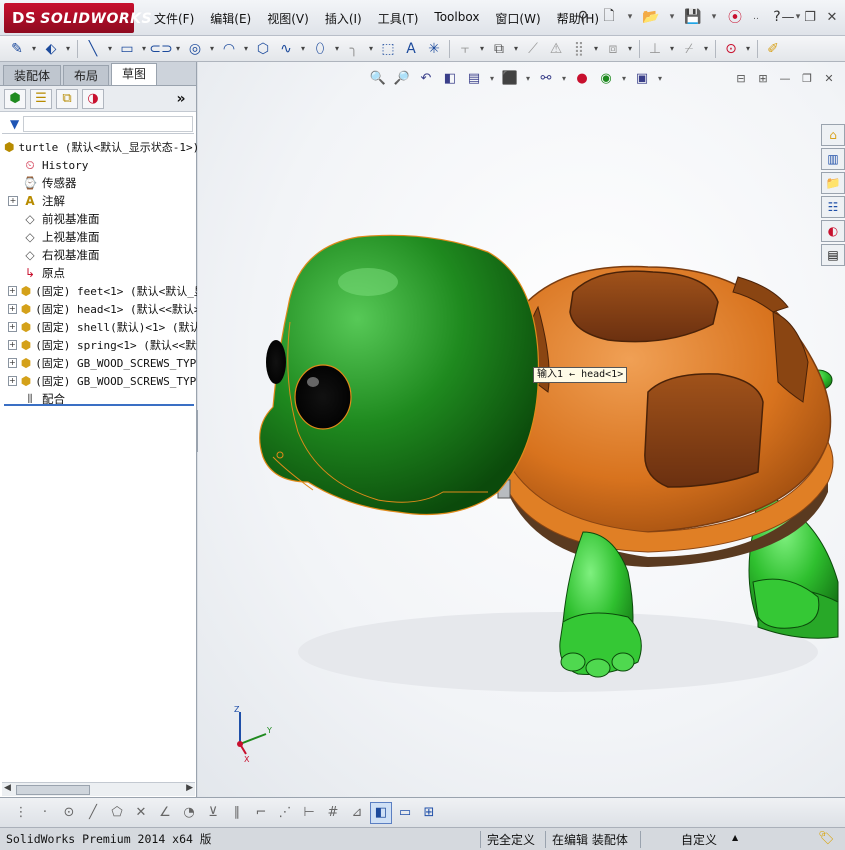  What do you see at coordinates (642, 78) in the screenshot?
I see `apply-scene-icon: ▣` at bounding box center [642, 78].